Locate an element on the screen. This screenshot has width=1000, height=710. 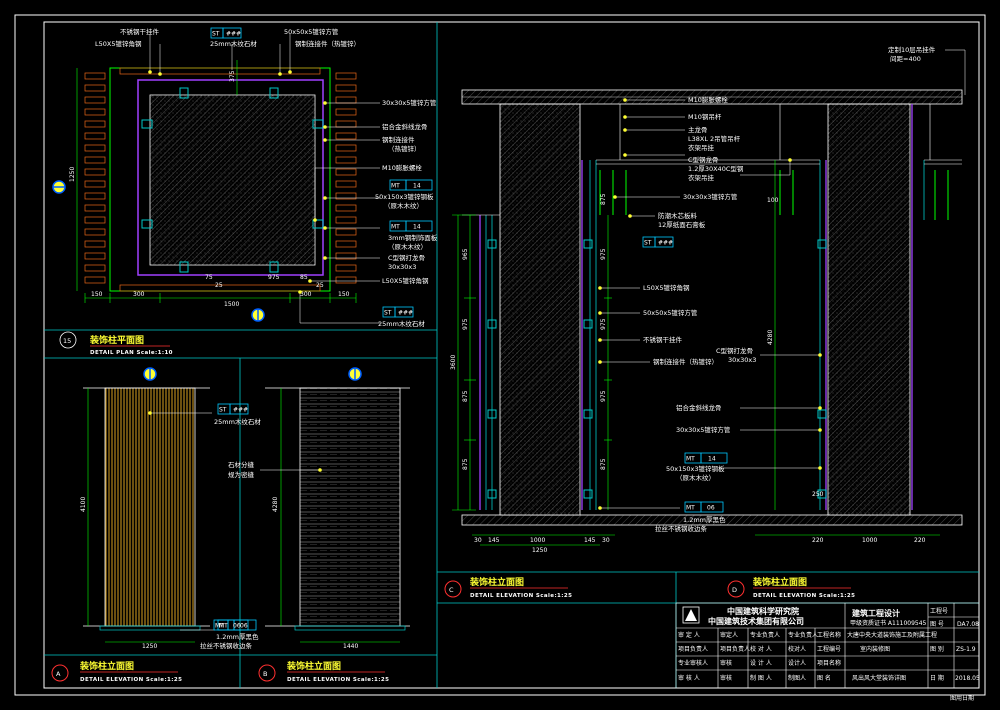
tb-r2c3: 设计人 is located at coordinates (797, 663).